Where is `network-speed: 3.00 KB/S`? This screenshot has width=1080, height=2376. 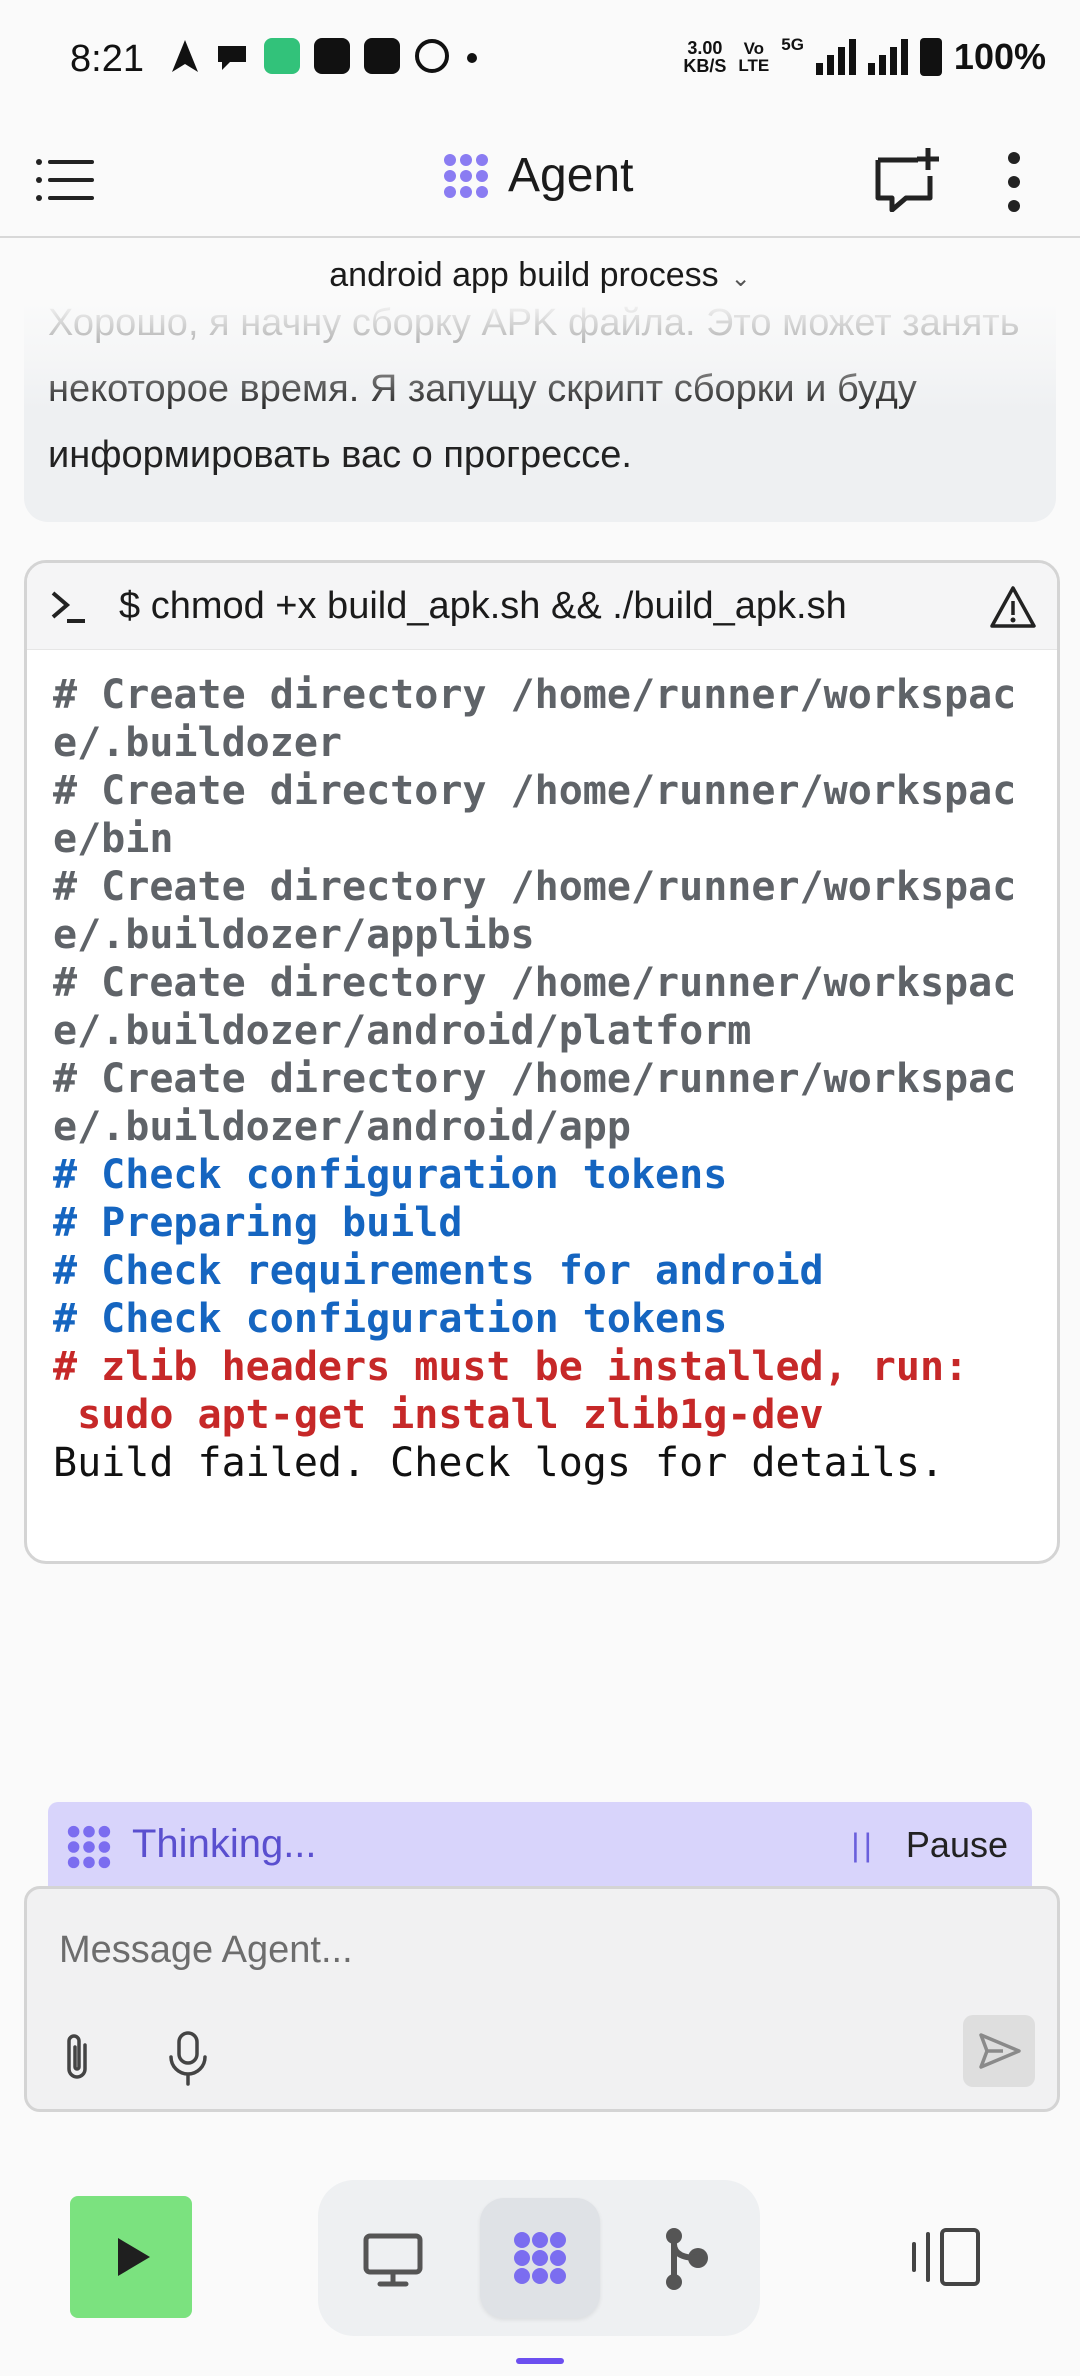
network-speed: 3.00 KB/S is located at coordinates (704, 57).